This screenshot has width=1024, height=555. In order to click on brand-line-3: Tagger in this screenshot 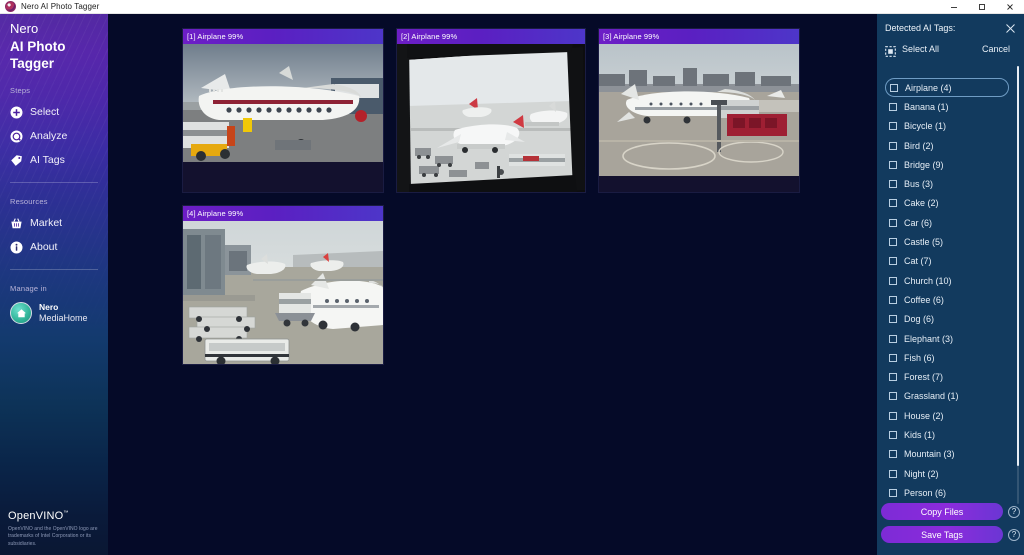, I will do `click(32, 63)`.